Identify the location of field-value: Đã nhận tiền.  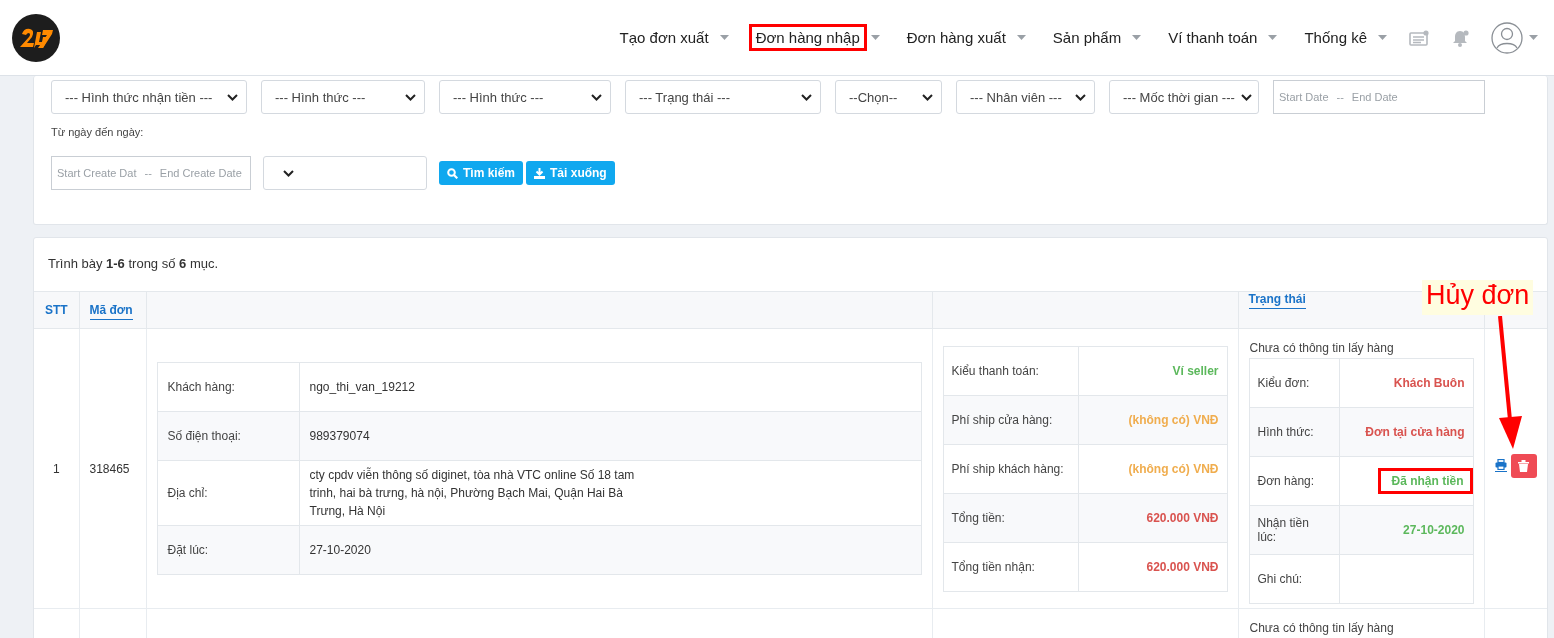
(1425, 481).